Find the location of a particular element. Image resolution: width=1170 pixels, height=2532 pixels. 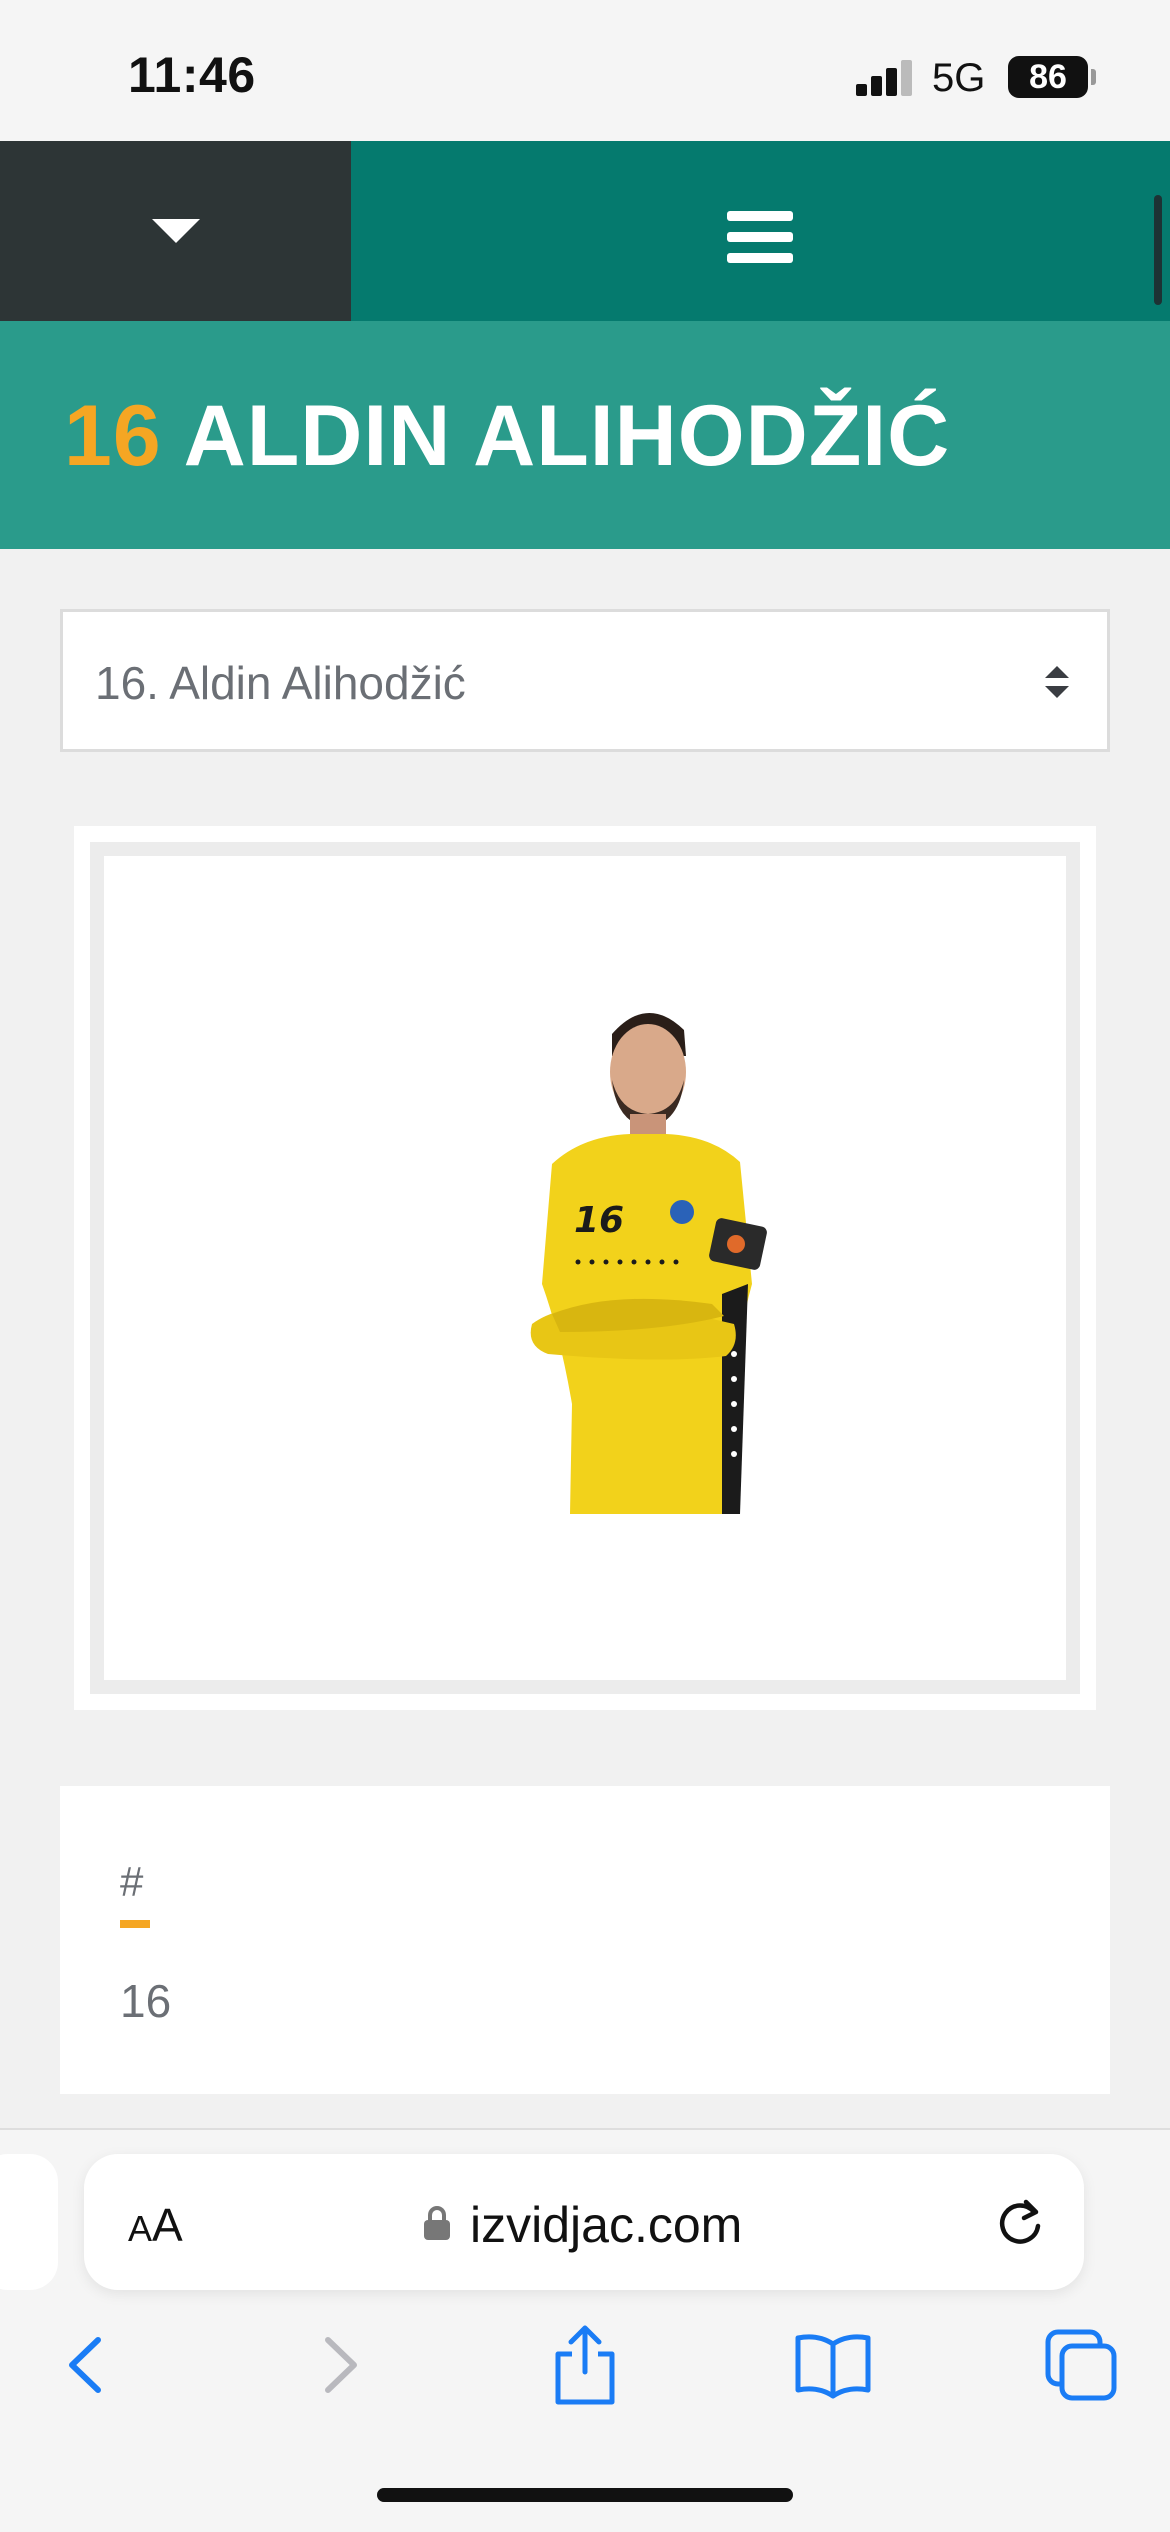

page-title: 16 ALDIN ALIHODŽIĆ is located at coordinates (507, 436).